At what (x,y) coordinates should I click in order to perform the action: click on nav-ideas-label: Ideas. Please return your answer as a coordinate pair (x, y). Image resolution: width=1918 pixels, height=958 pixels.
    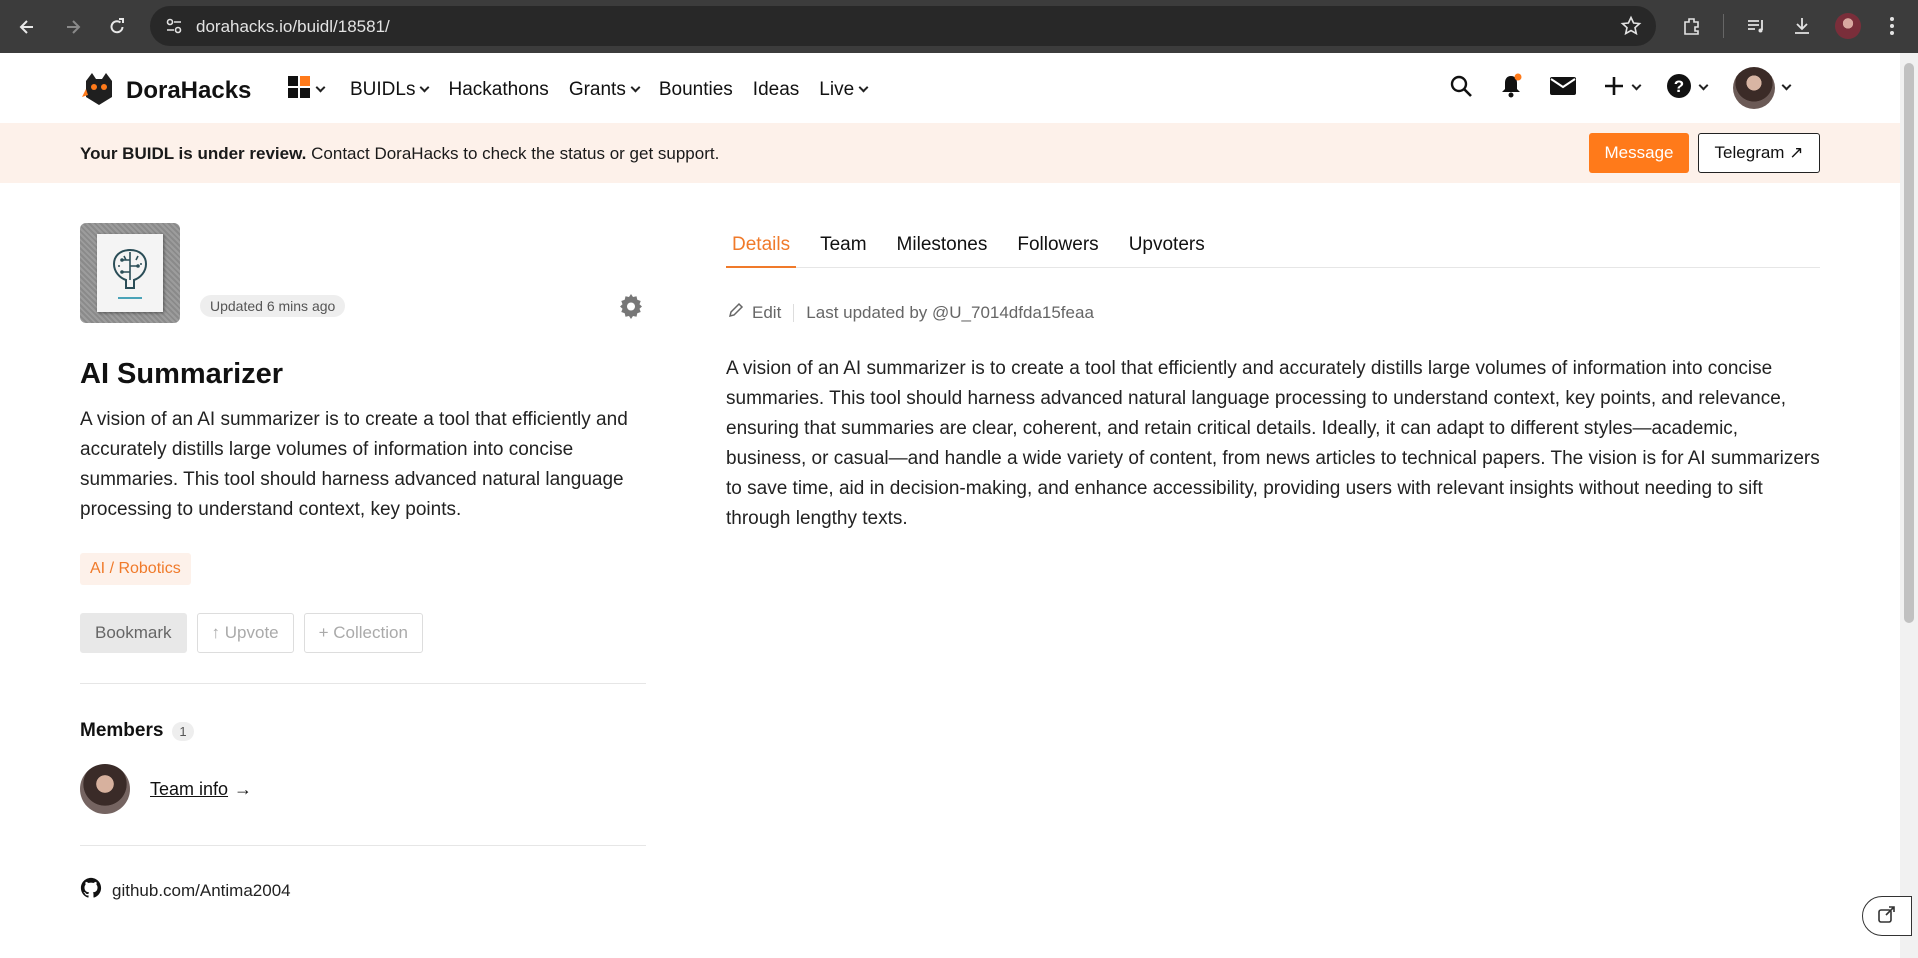
    Looking at the image, I should click on (776, 89).